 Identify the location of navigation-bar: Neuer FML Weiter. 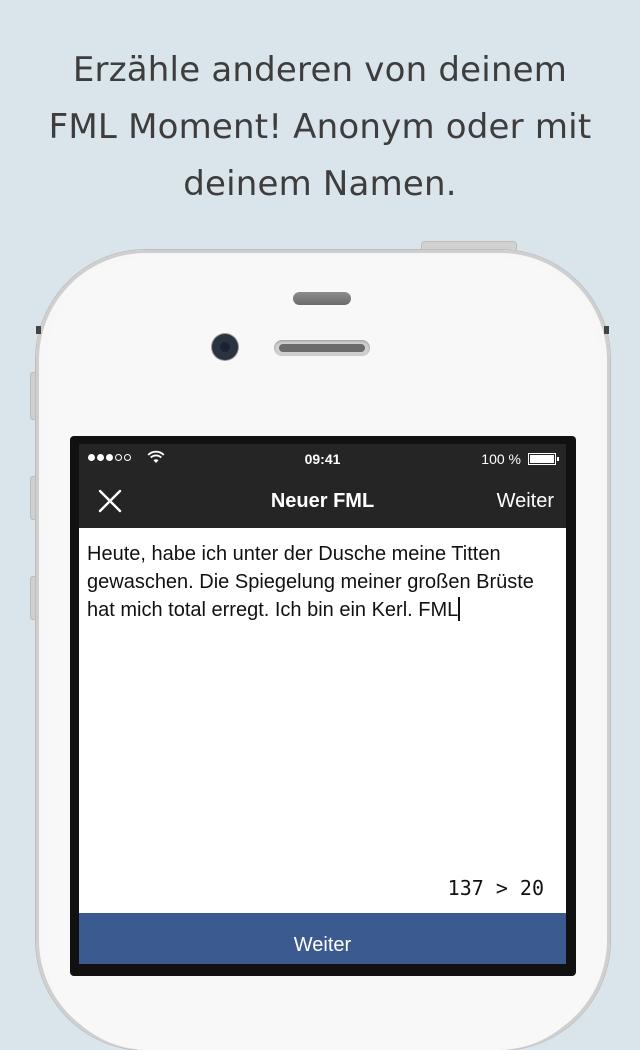
(322, 501).